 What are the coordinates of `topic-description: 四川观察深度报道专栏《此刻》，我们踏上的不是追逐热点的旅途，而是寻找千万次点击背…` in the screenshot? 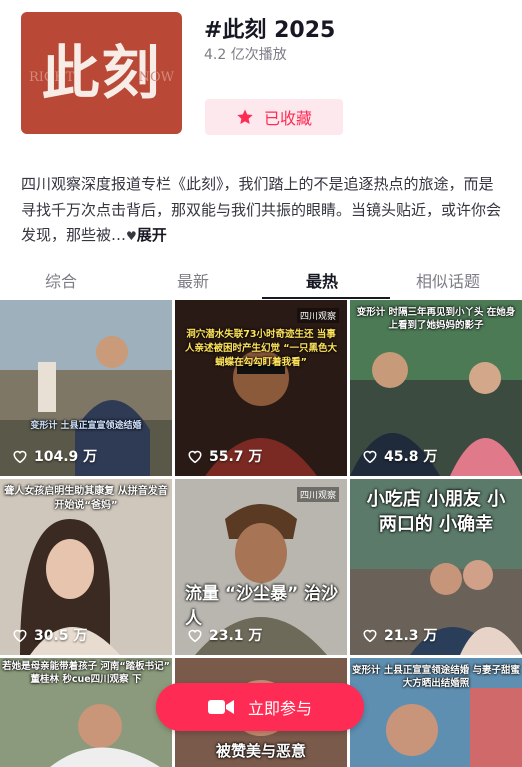 It's located at (261, 211).